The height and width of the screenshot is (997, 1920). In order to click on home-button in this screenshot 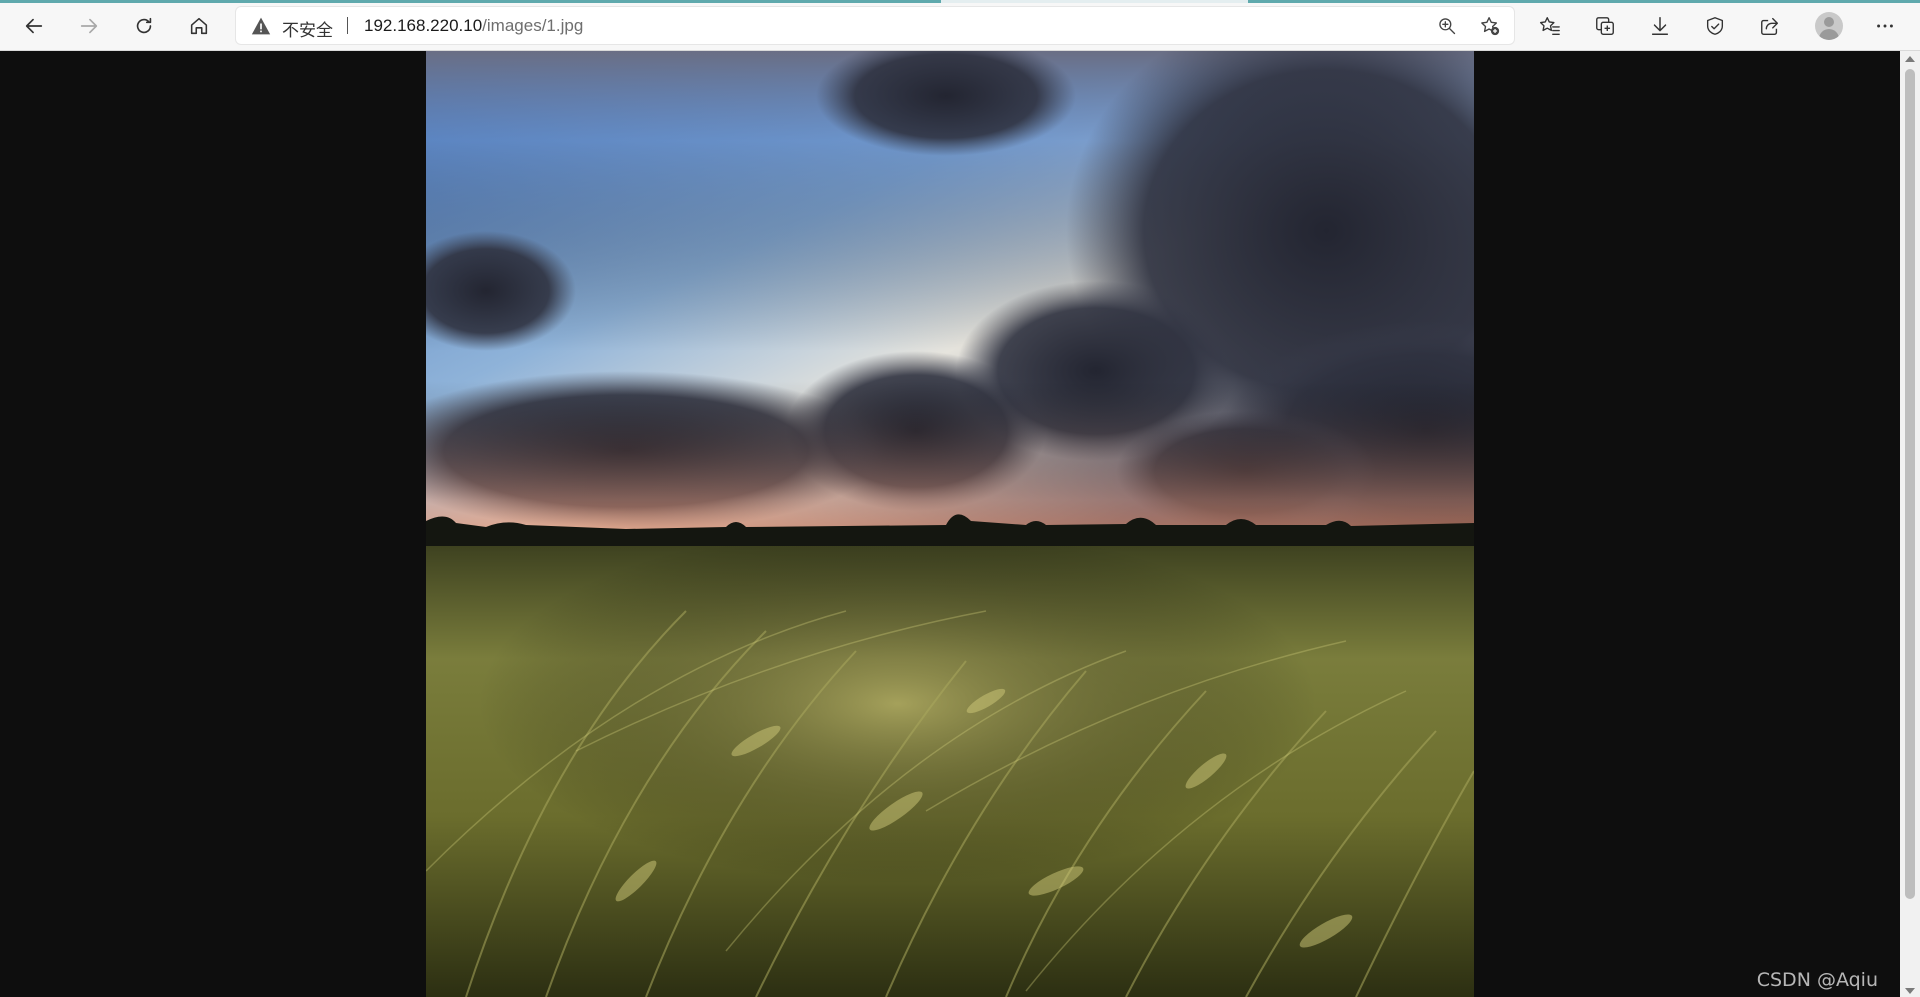, I will do `click(199, 26)`.